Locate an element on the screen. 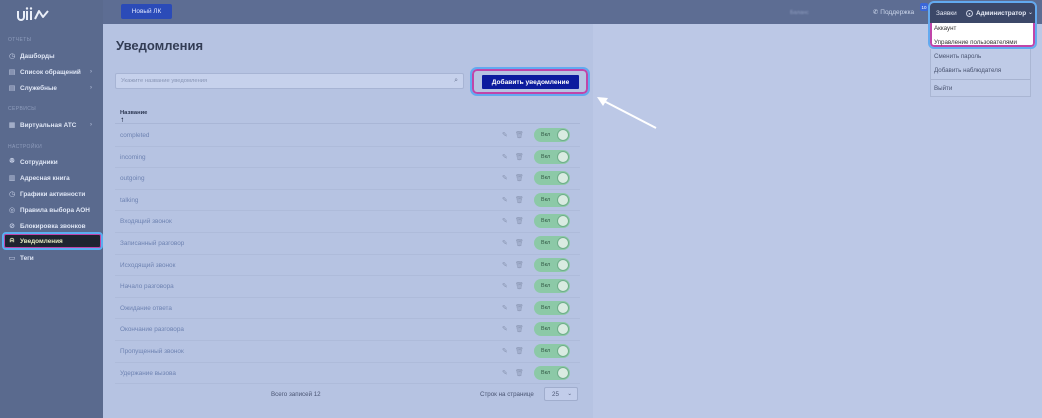 This screenshot has width=1042, height=418. sidebar-item-label: Теги is located at coordinates (27, 258).